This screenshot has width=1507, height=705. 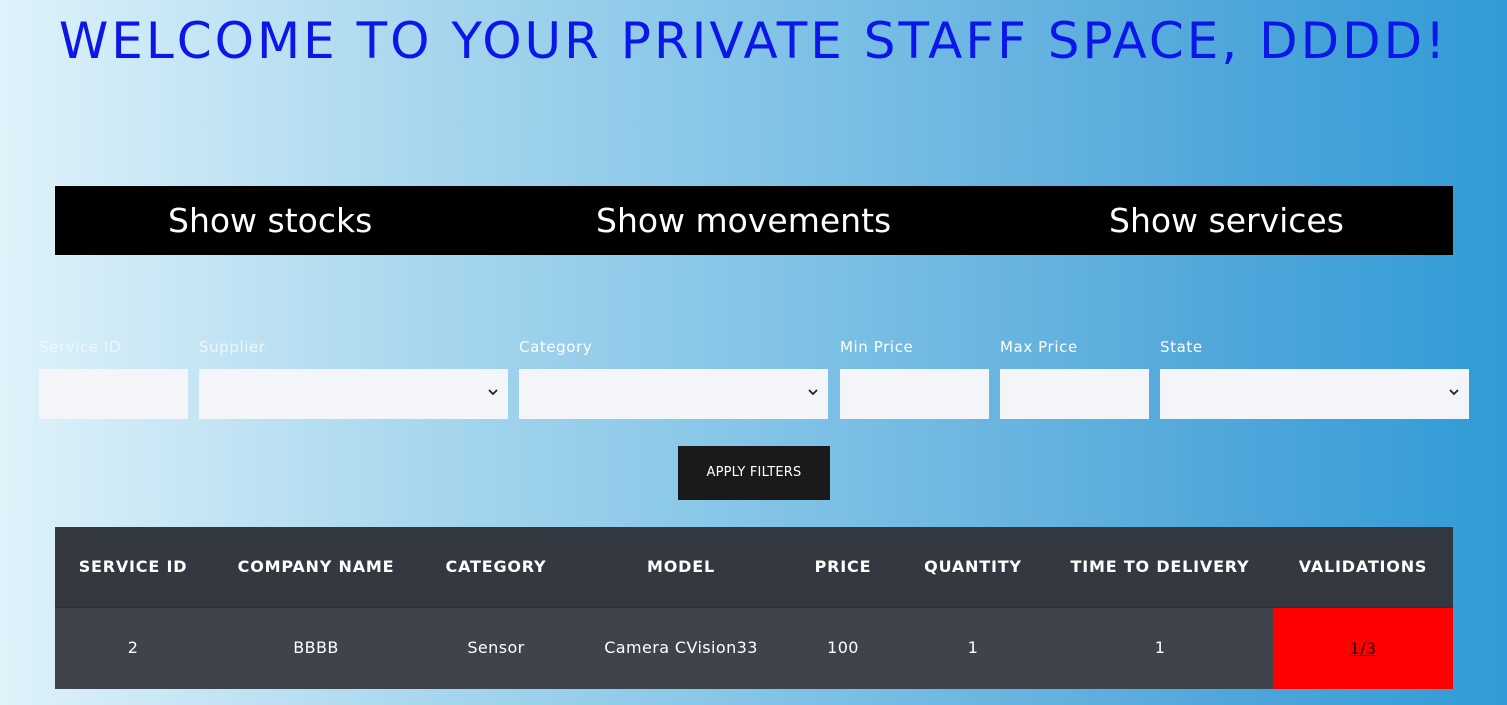 I want to click on service-id-input, so click(x=113, y=394).